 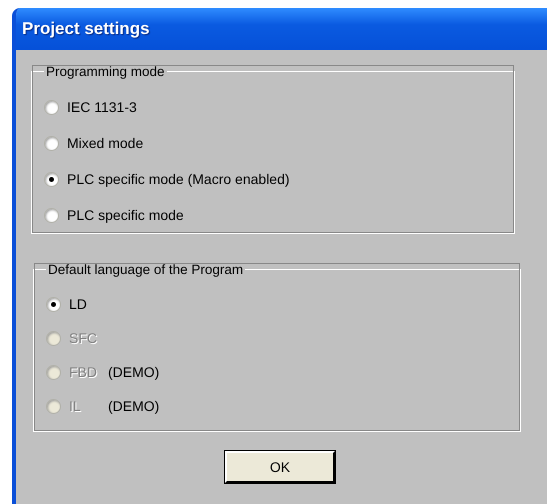 I want to click on radio-option: FBD, so click(x=77, y=372).